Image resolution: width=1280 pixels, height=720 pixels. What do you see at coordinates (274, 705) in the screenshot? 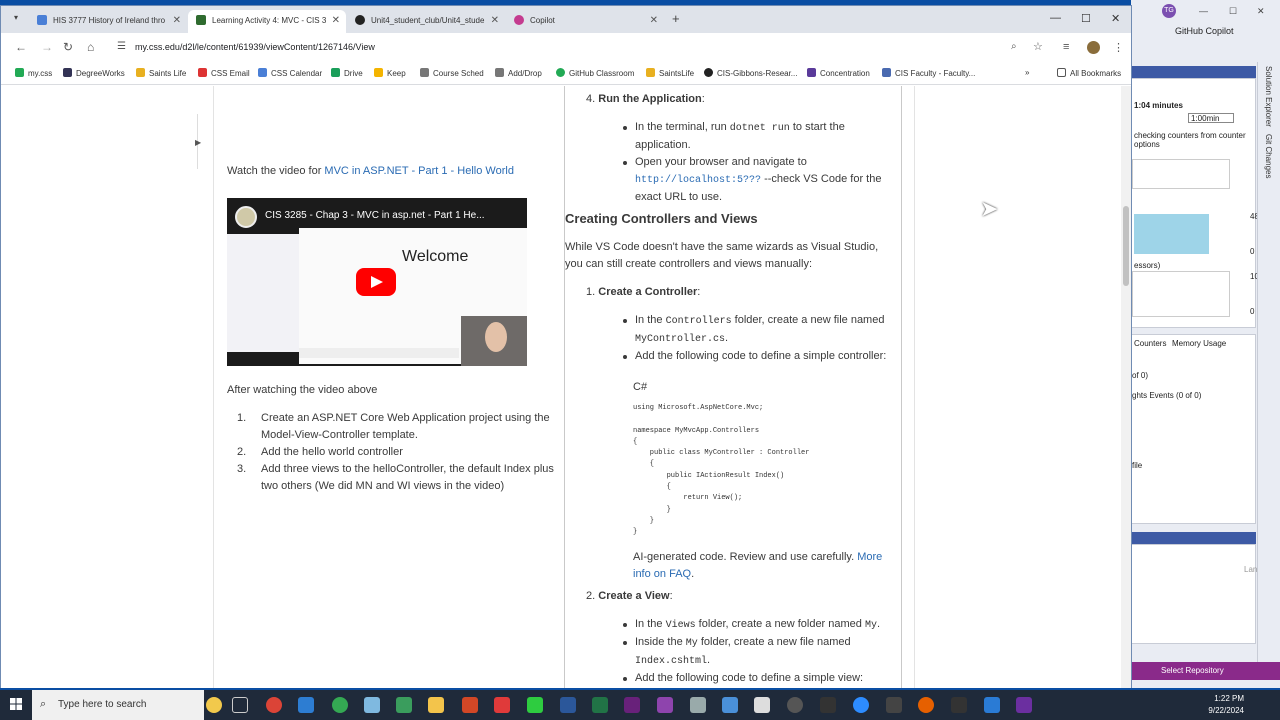
I see `chrome-icon` at bounding box center [274, 705].